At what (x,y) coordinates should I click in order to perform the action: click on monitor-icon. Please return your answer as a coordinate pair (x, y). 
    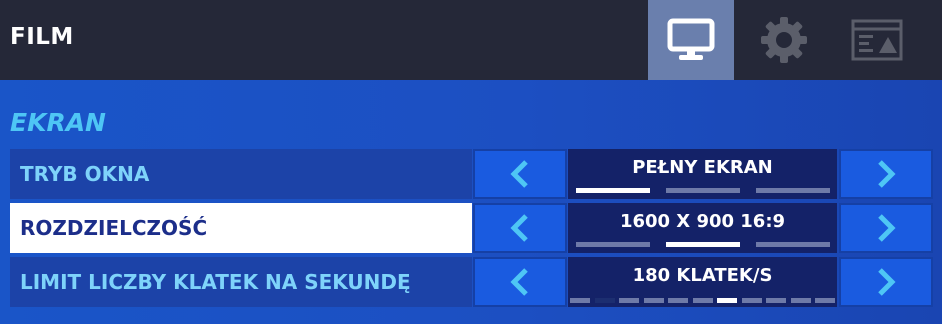
    Looking at the image, I should click on (691, 39).